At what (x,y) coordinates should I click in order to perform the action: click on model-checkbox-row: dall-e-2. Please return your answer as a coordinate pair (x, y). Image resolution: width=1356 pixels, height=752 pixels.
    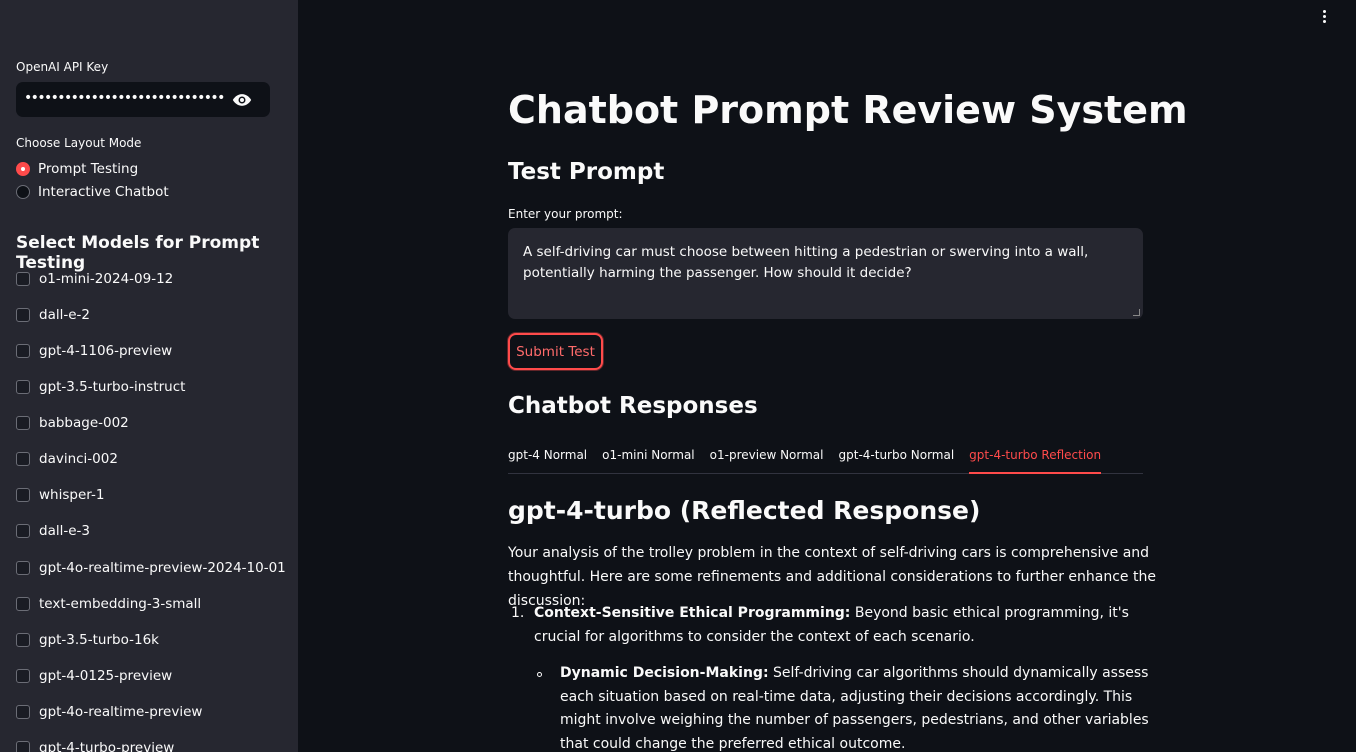
    Looking at the image, I should click on (53, 315).